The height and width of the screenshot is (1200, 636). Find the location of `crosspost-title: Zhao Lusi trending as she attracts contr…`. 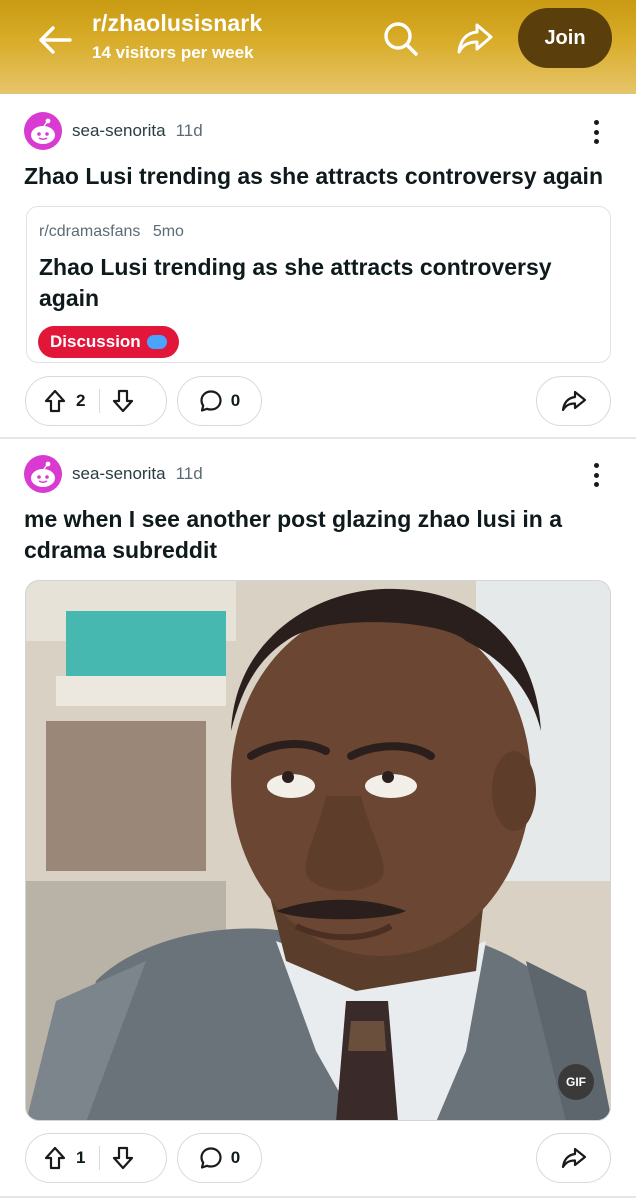

crosspost-title: Zhao Lusi trending as she attracts contr… is located at coordinates (319, 283).